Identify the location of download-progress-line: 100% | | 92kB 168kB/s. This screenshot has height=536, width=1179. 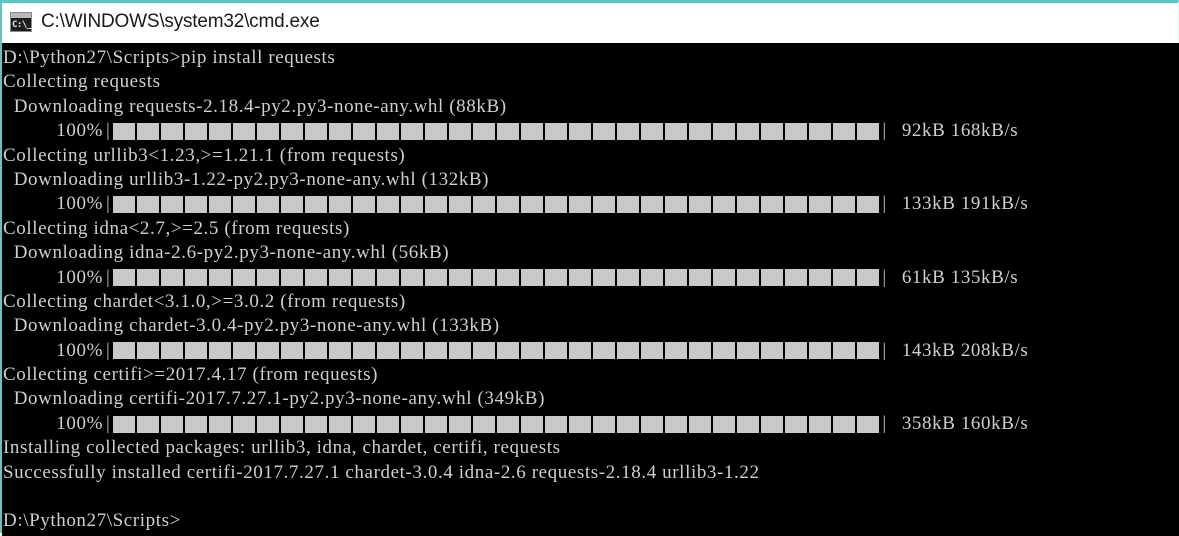
(590, 131).